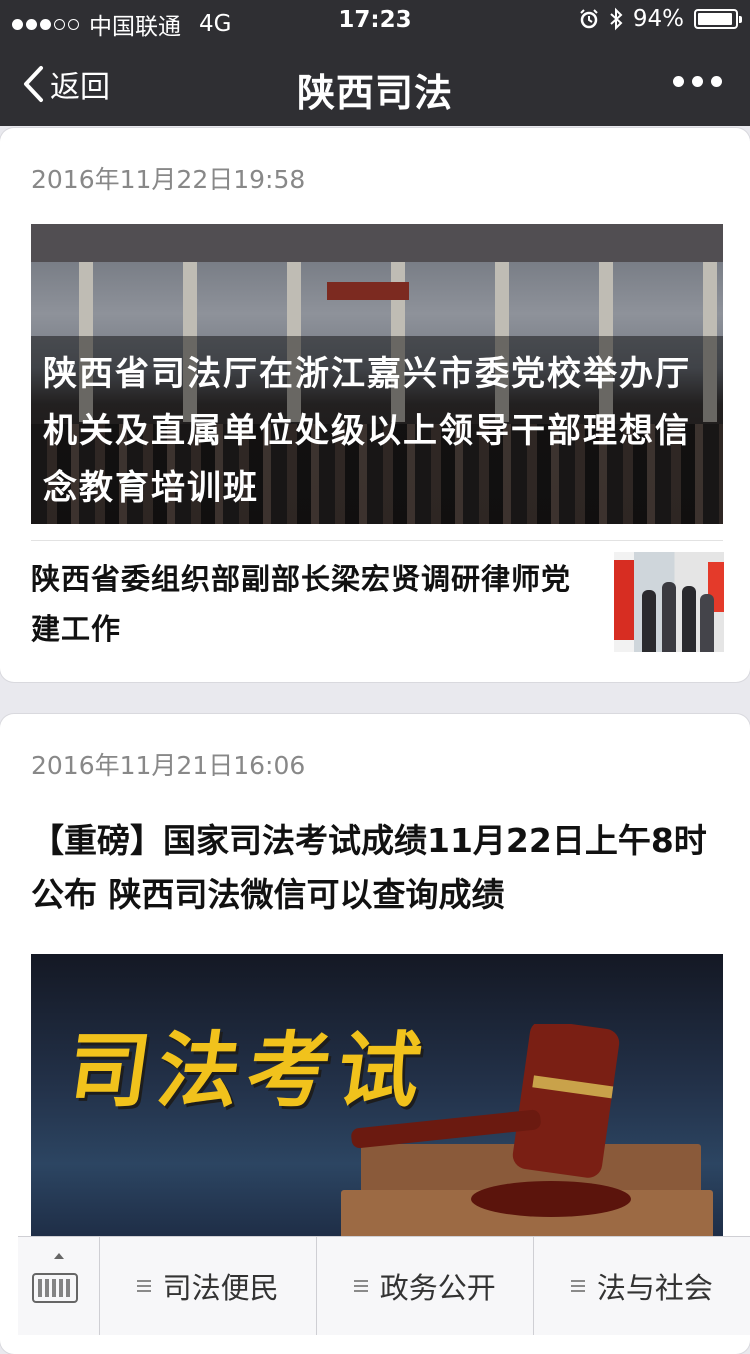 The image size is (750, 1354). What do you see at coordinates (59, 1286) in the screenshot?
I see `keyboard-icon` at bounding box center [59, 1286].